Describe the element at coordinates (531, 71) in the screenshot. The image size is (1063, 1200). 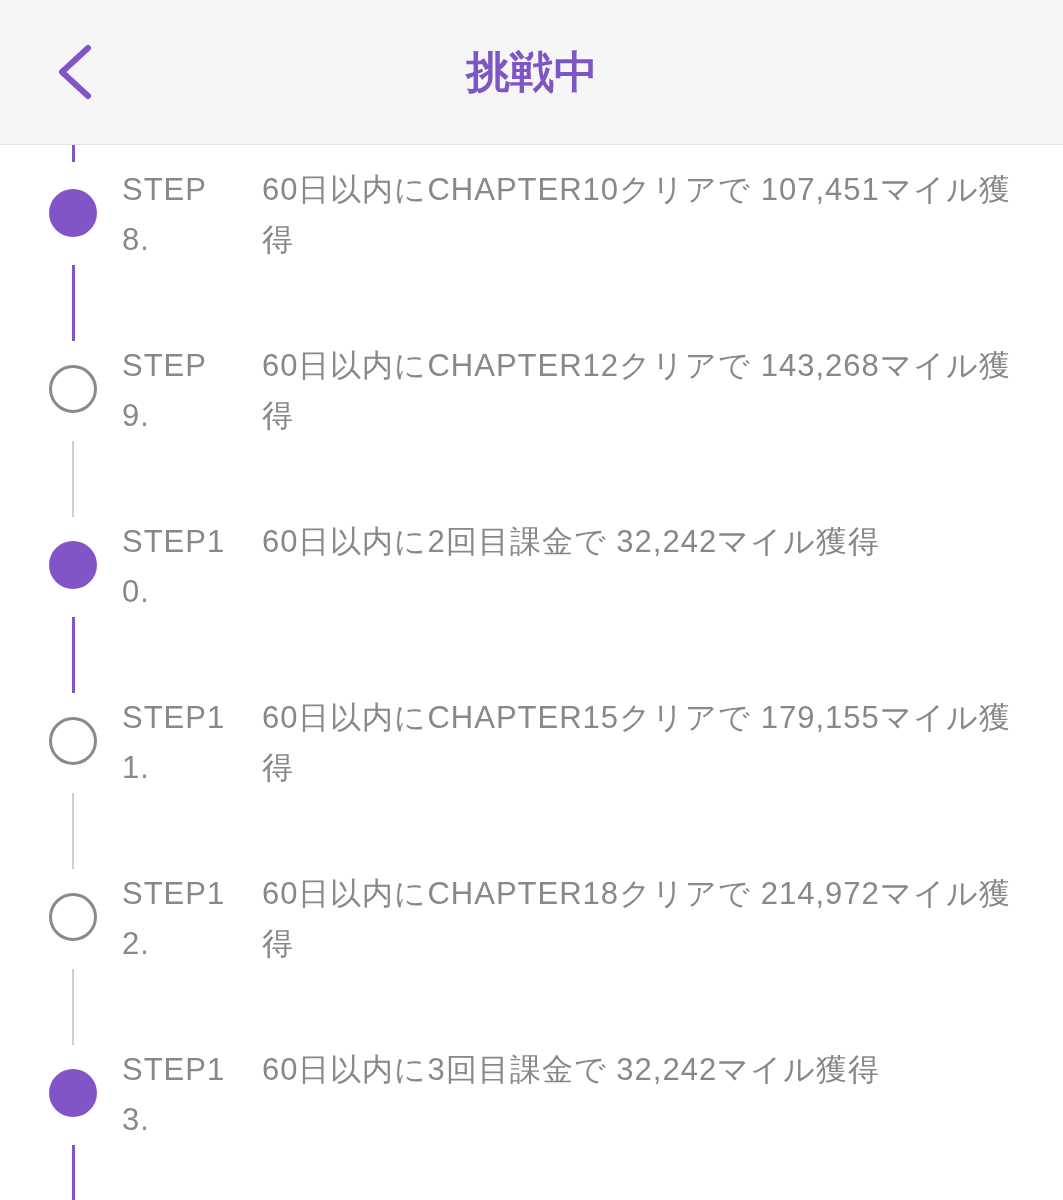
I see `page-title: 挑戦中` at that location.